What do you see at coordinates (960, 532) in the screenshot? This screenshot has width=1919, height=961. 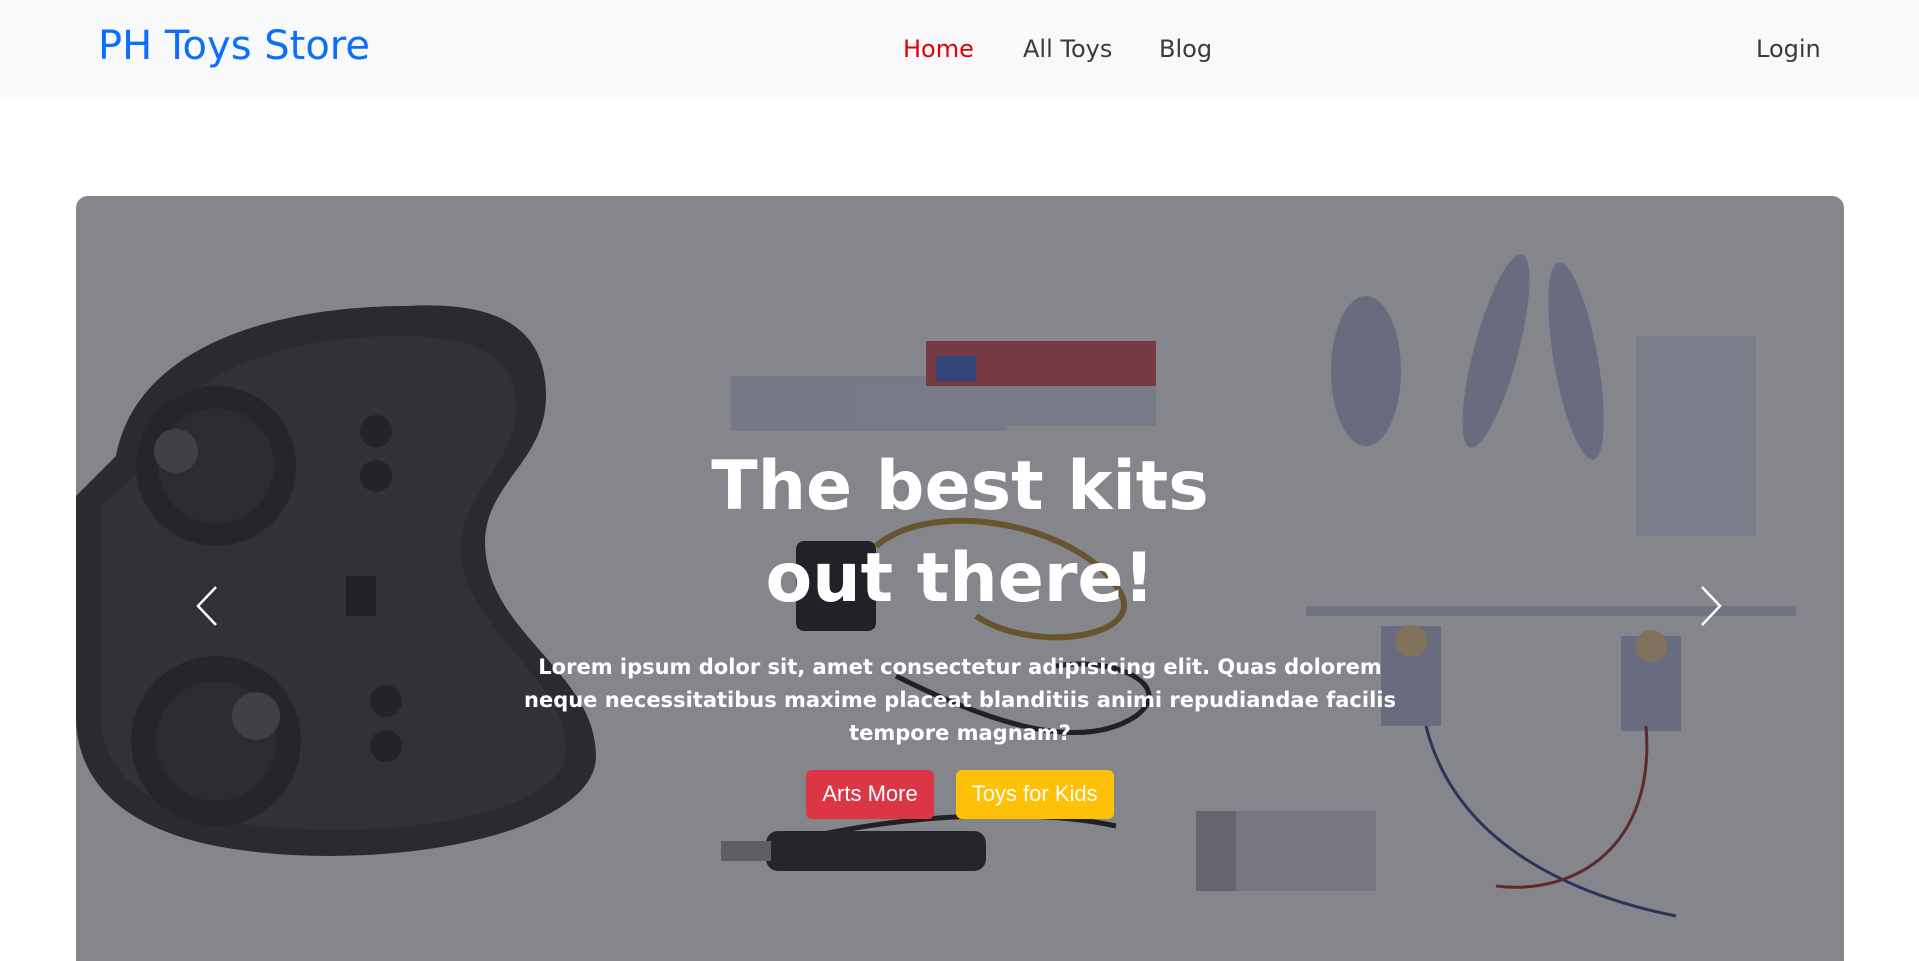 I see `hero-headline: The best kits out there!` at bounding box center [960, 532].